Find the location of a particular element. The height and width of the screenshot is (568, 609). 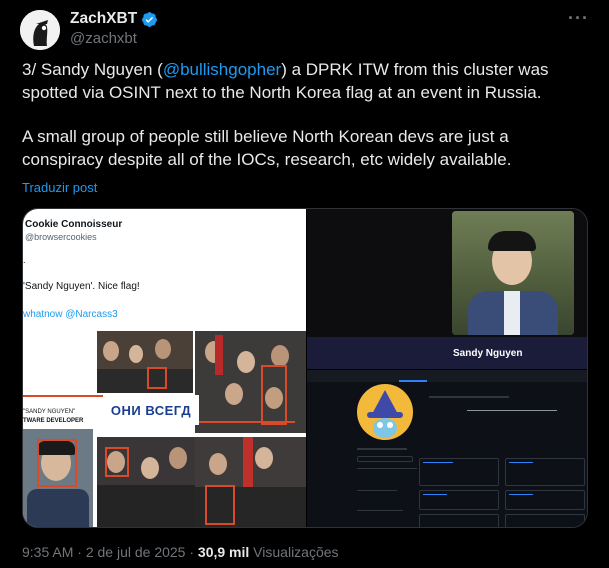

author-handle: @zachxbt is located at coordinates (103, 38).